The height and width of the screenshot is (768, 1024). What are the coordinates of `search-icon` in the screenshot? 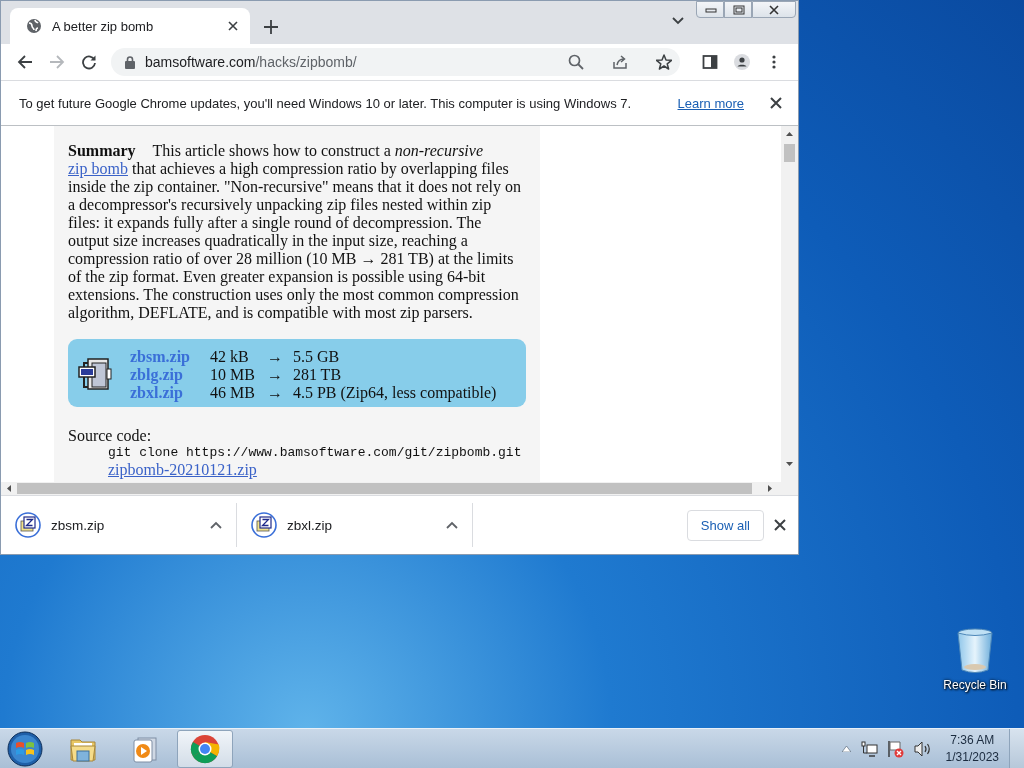 It's located at (576, 62).